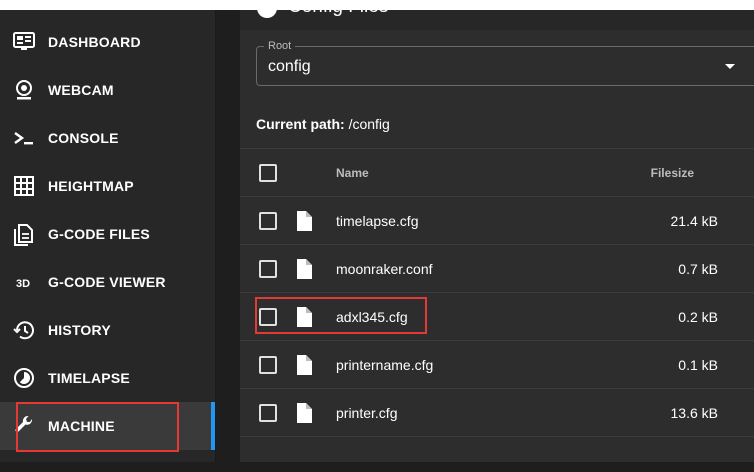 The image size is (754, 472). Describe the element at coordinates (698, 365) in the screenshot. I see `file-size: 0.1 kB` at that location.